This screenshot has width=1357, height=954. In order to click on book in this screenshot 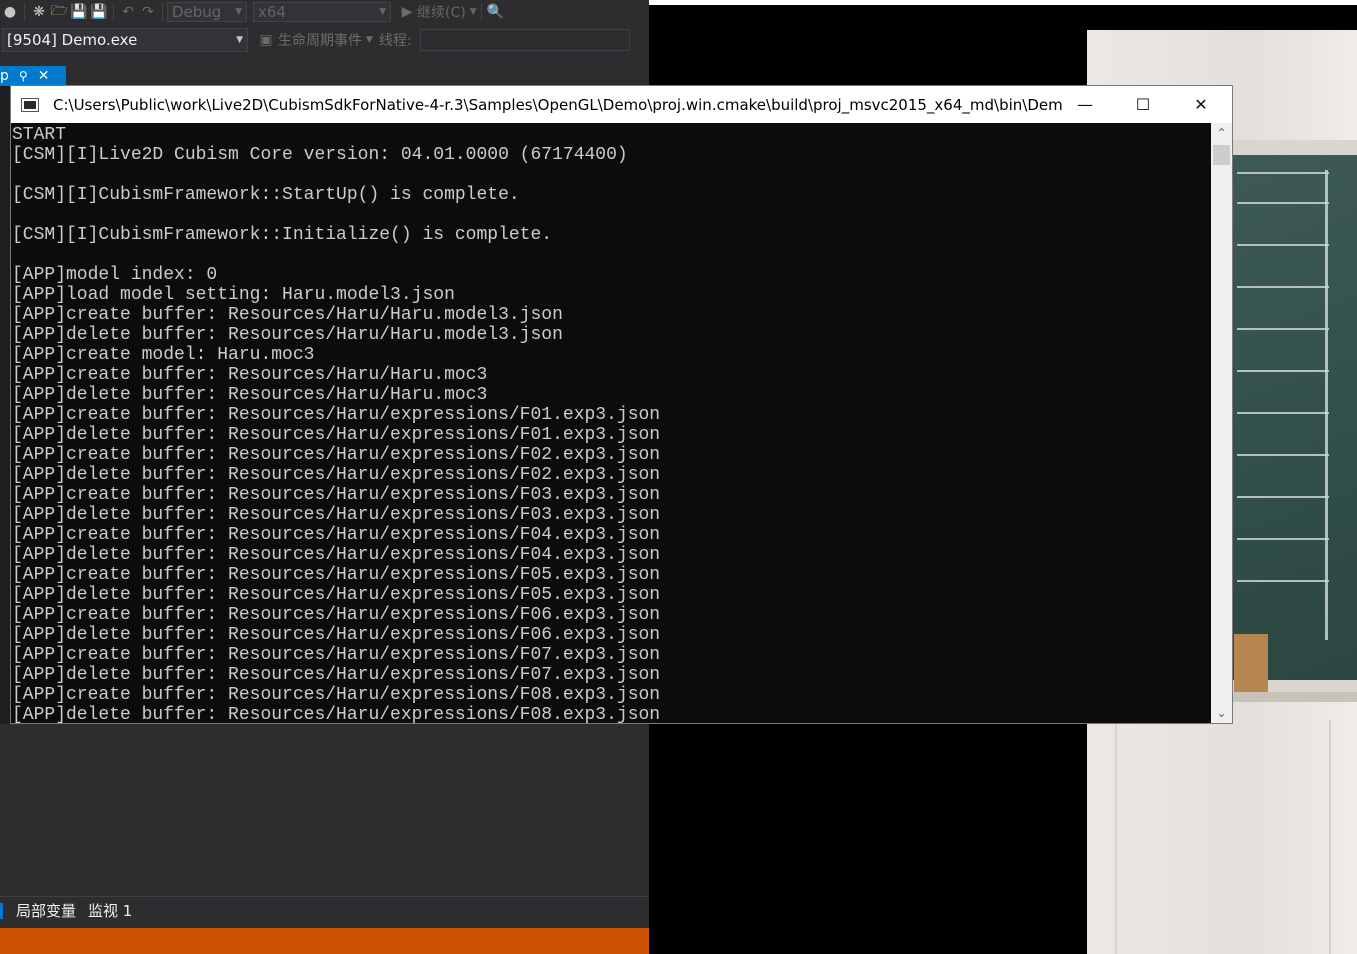, I will do `click(1251, 665)`.